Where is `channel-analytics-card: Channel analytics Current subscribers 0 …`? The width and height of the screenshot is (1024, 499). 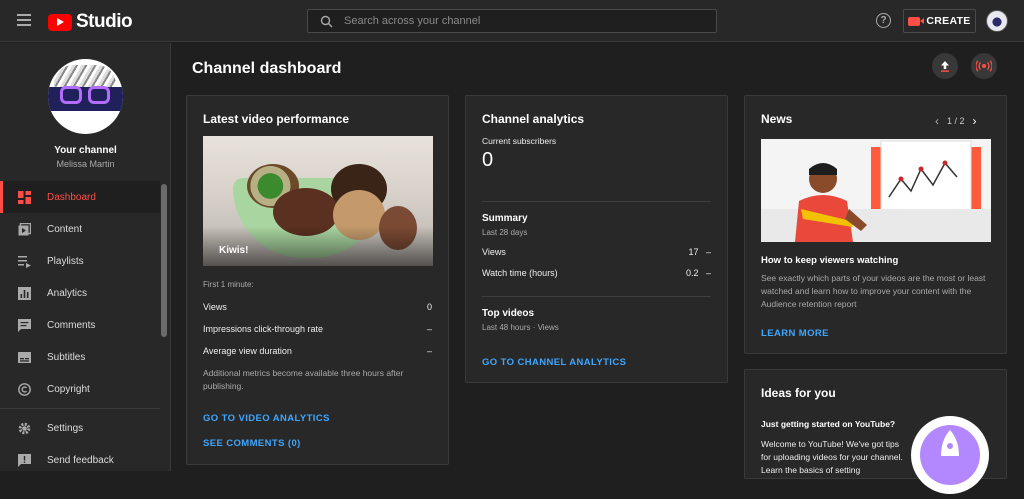 channel-analytics-card: Channel analytics Current subscribers 0 … is located at coordinates (596, 239).